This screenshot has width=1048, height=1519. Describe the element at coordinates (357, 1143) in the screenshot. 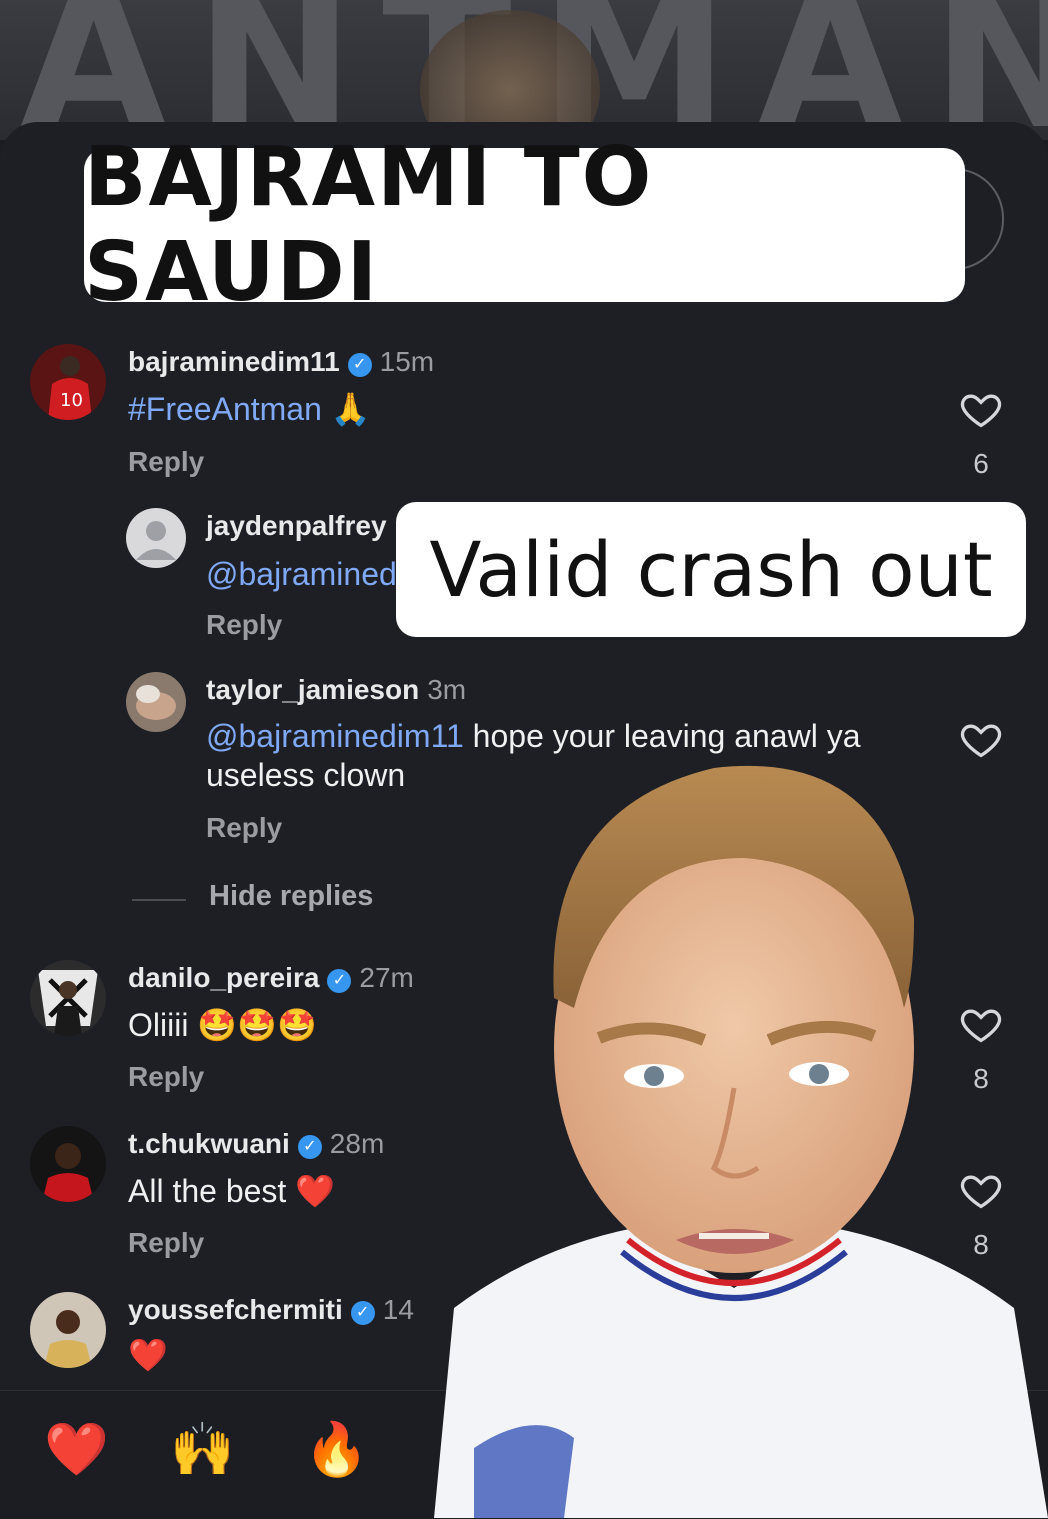

I see `comment-time: 28m` at that location.